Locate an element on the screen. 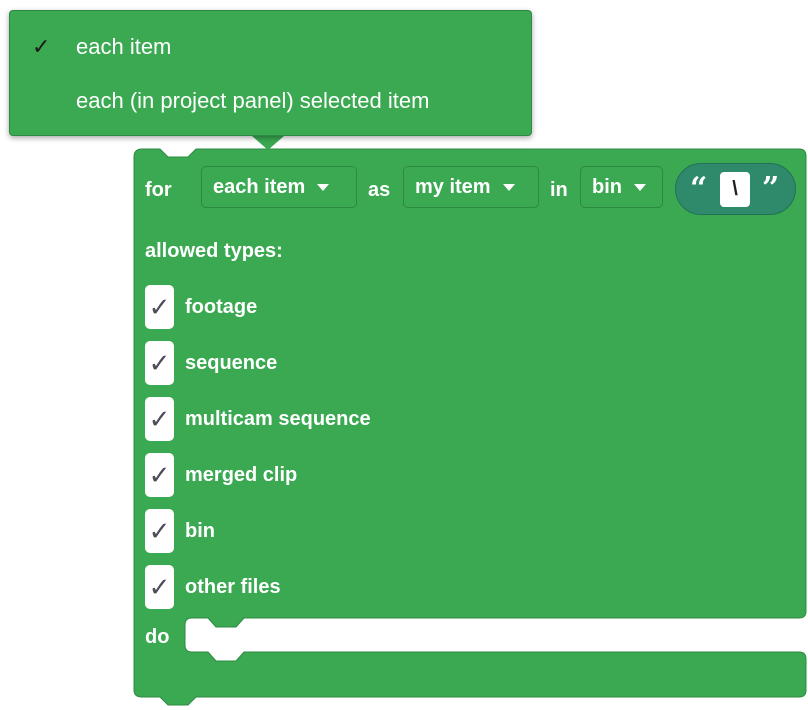 The height and width of the screenshot is (710, 808). do-label: do is located at coordinates (157, 637).